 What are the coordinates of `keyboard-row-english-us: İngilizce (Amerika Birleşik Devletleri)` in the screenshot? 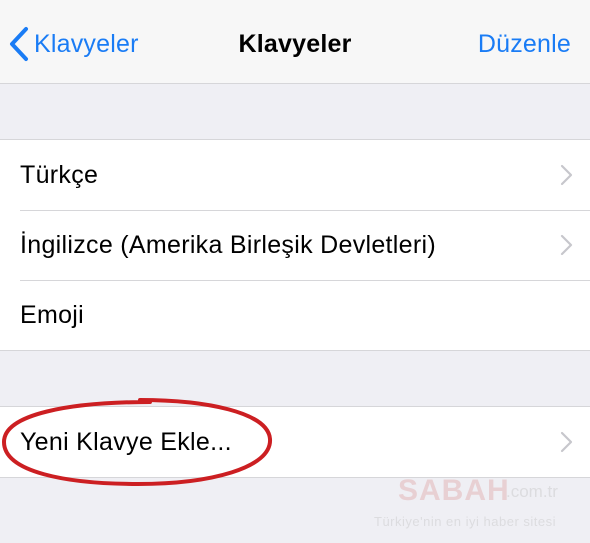 It's located at (295, 245).